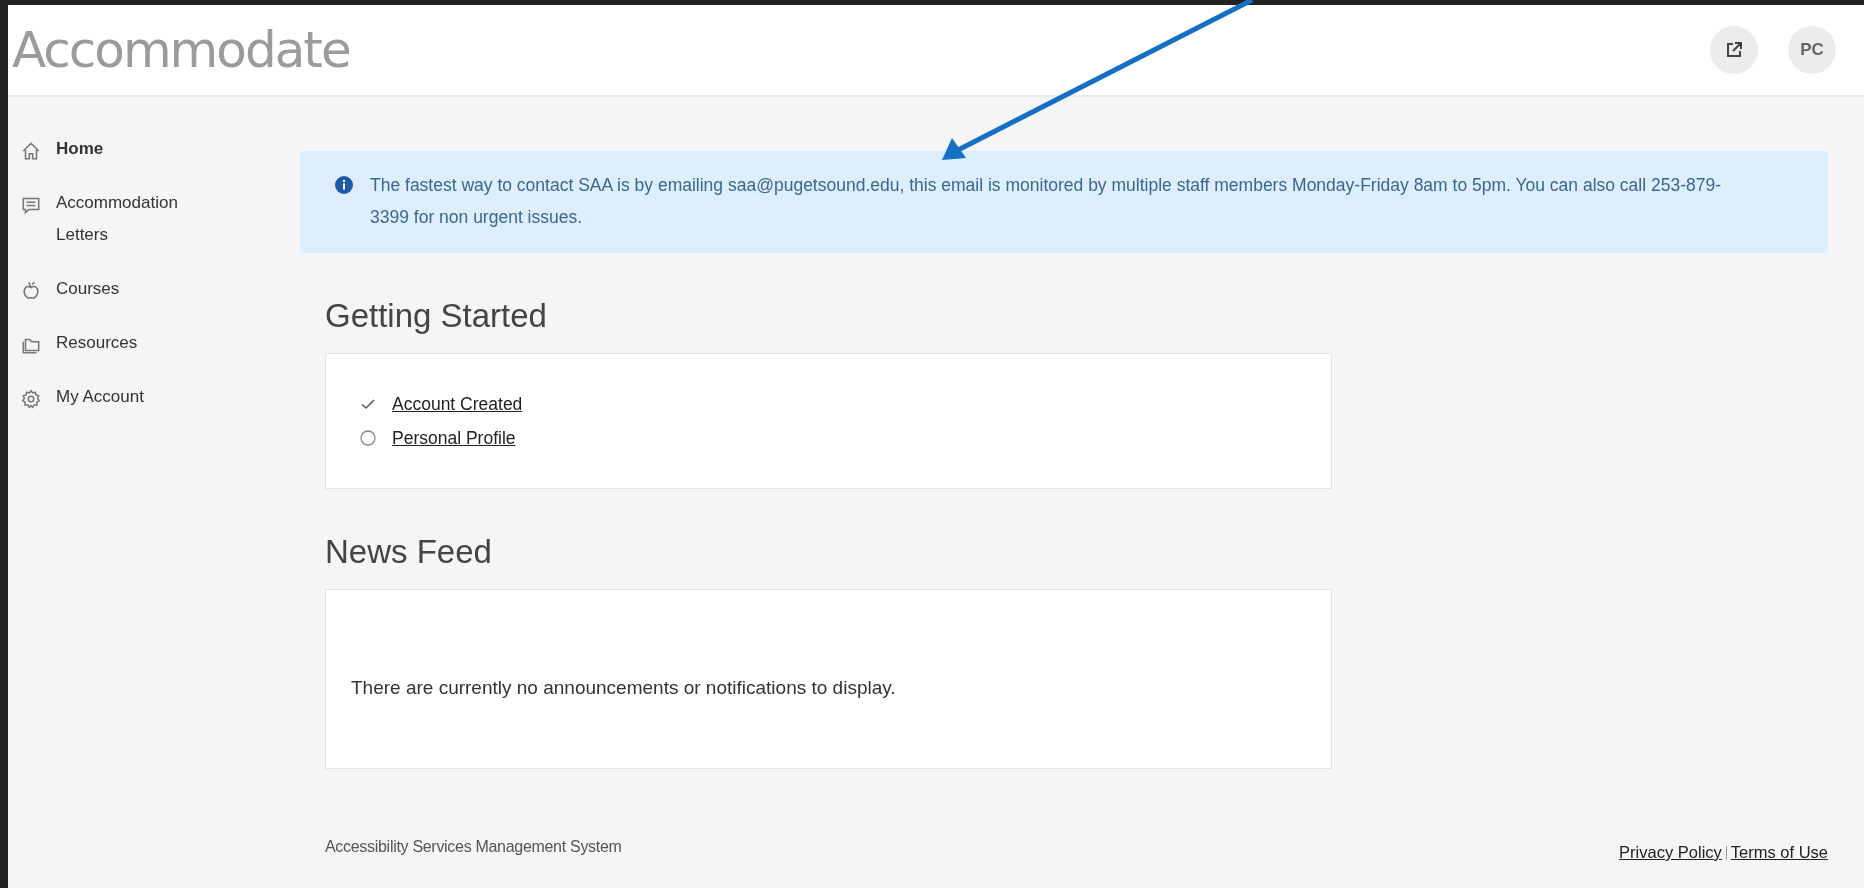  I want to click on avatar-button: PC, so click(1812, 50).